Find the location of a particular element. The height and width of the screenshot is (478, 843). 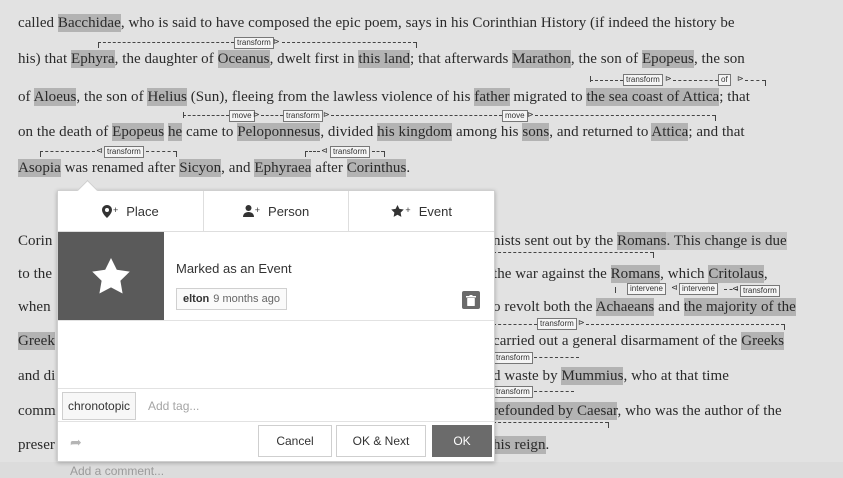

highlighted-entity: Sicyon is located at coordinates (200, 168).